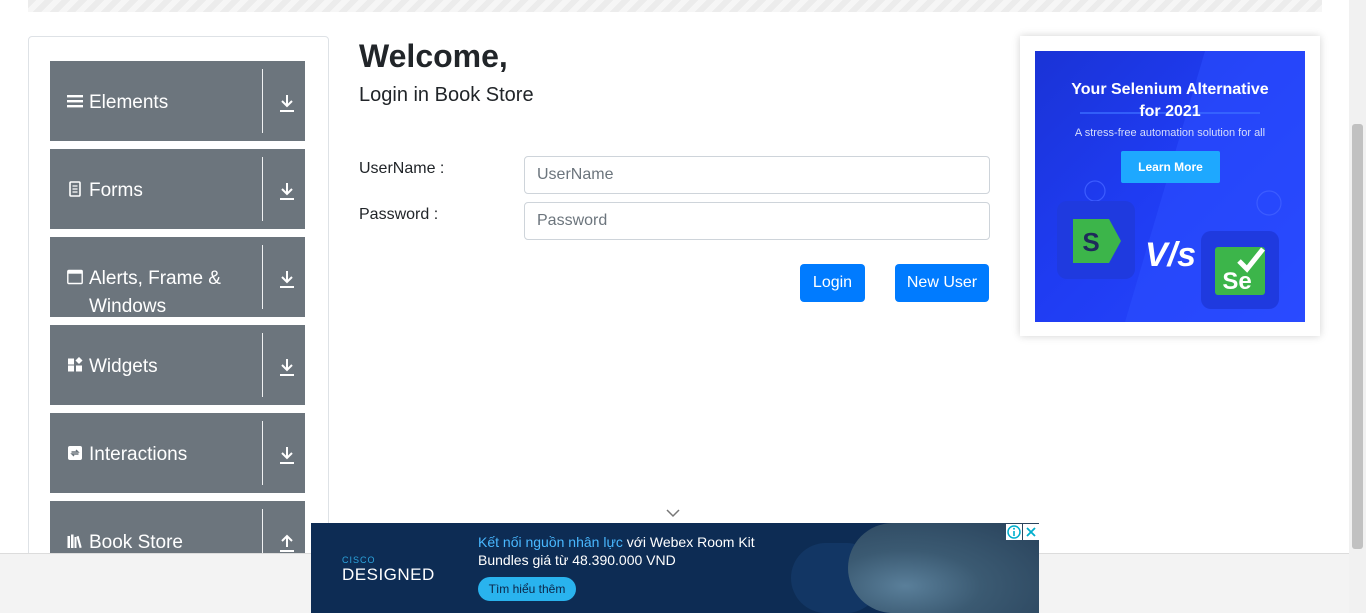  Describe the element at coordinates (177, 189) in the screenshot. I see `sidebar-group-forms: Forms` at that location.